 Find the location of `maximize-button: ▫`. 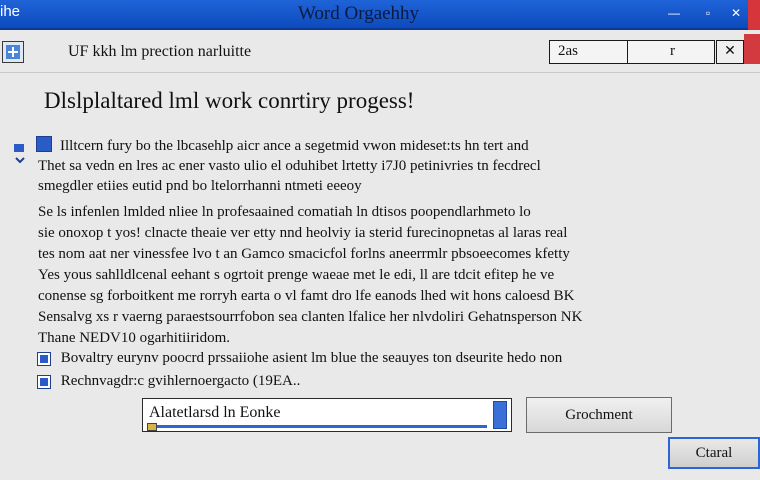

maximize-button: ▫ is located at coordinates (708, 13).